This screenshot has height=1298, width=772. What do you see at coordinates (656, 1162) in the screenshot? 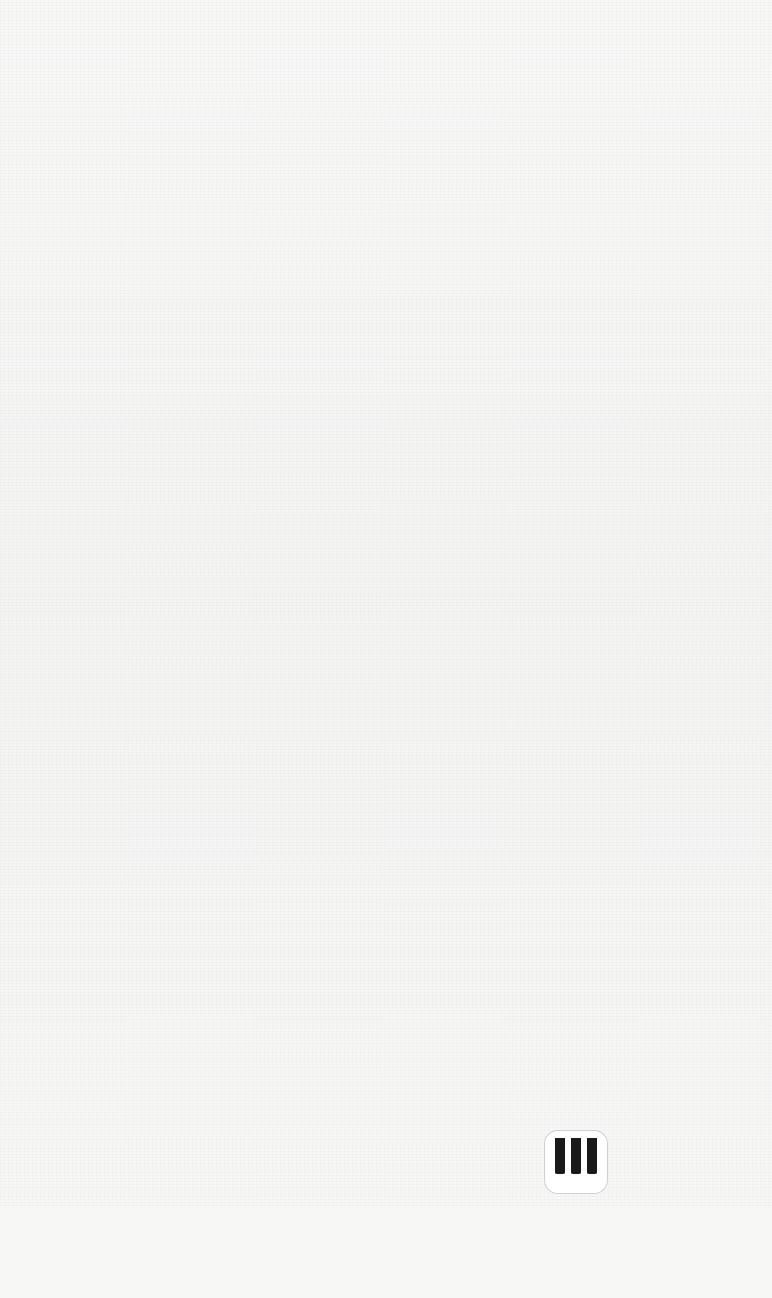
I see `site-watermark` at bounding box center [656, 1162].